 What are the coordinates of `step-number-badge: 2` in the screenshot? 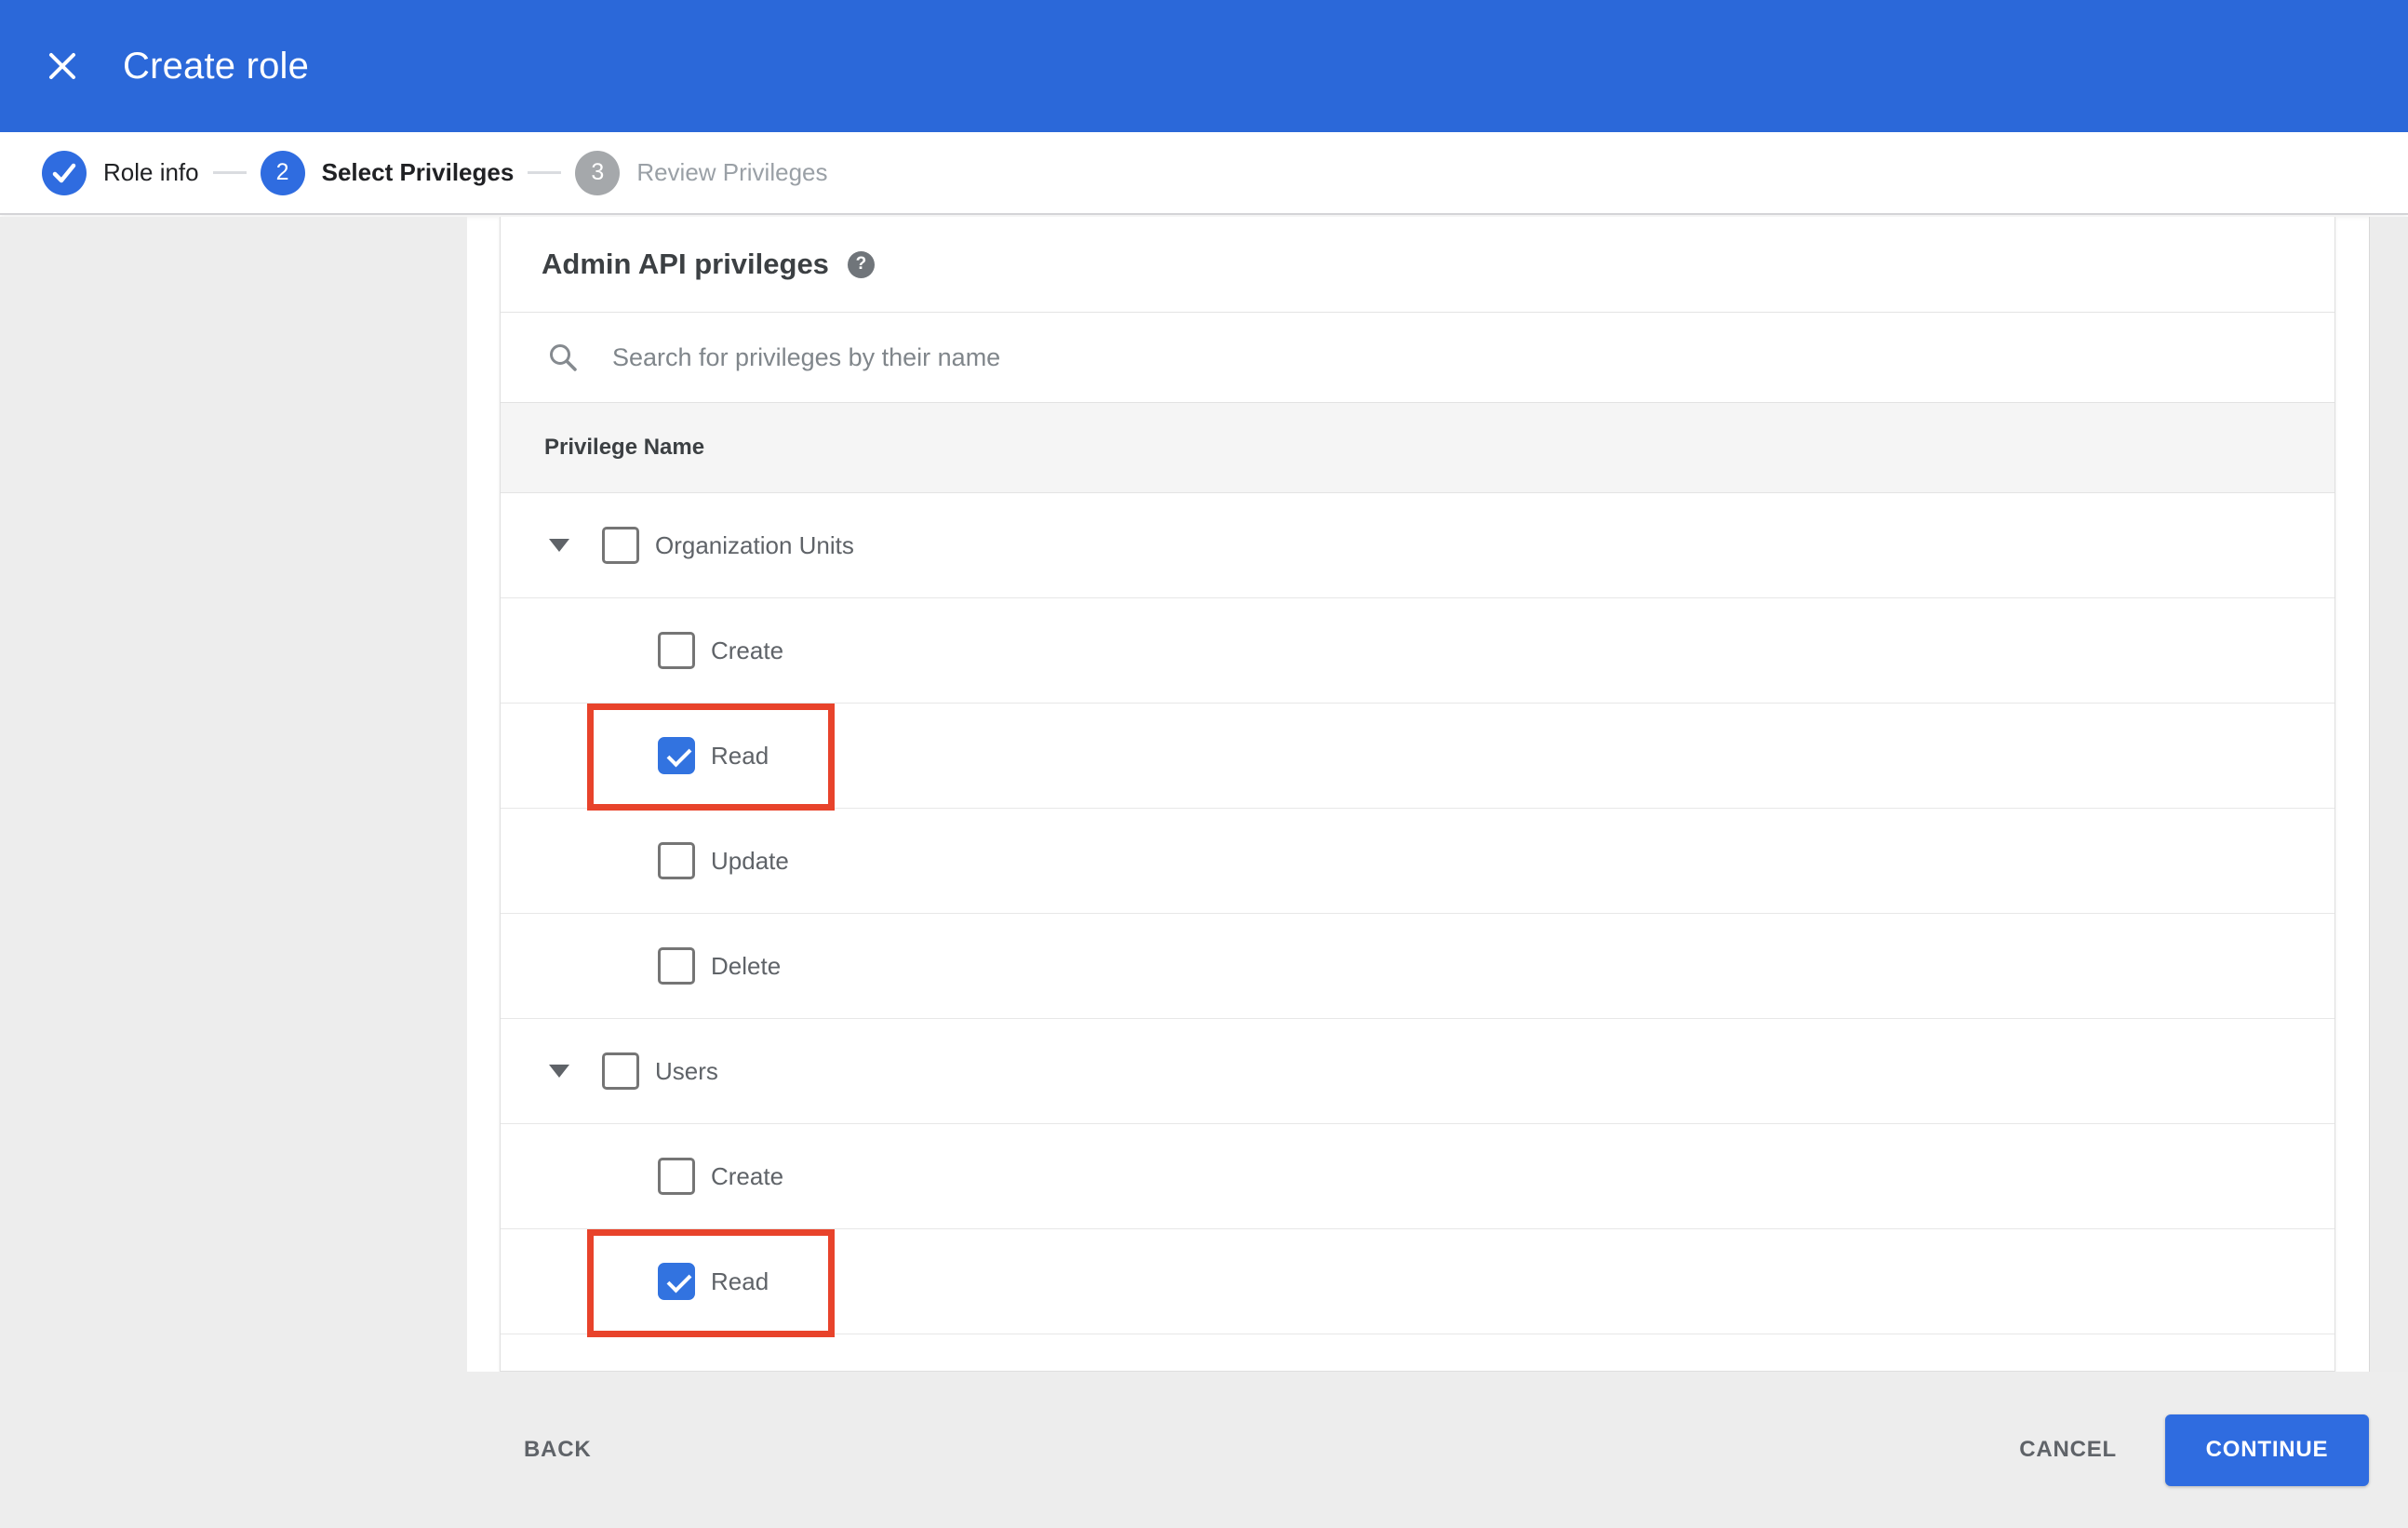 It's located at (283, 172).